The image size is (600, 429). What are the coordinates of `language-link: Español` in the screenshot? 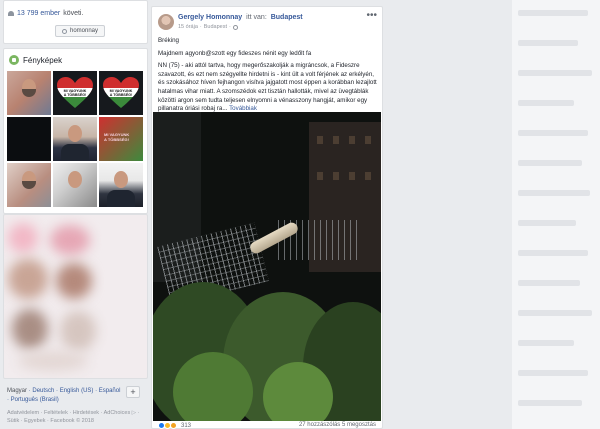 It's located at (110, 391).